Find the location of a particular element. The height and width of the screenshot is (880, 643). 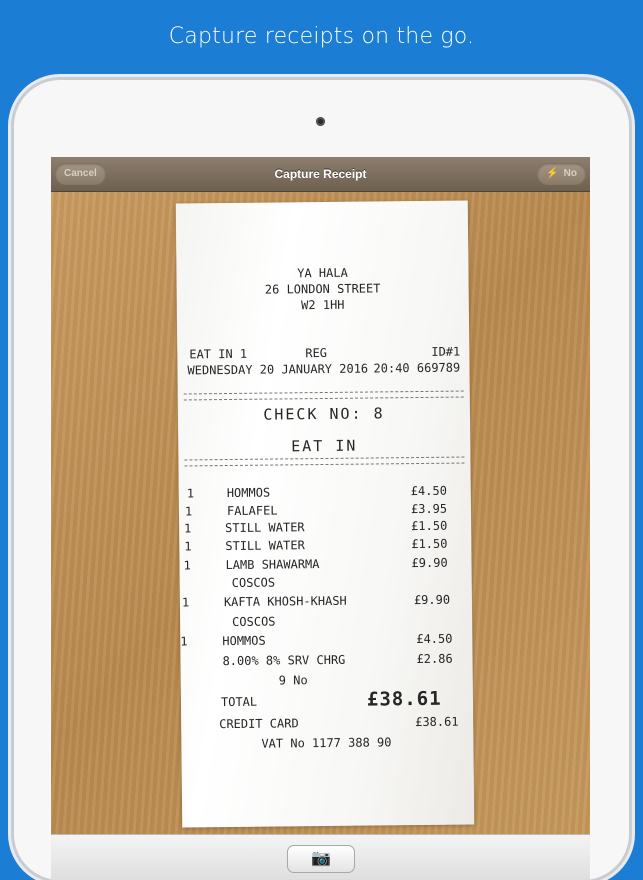

camera-toolbar: 📷 is located at coordinates (320, 857).